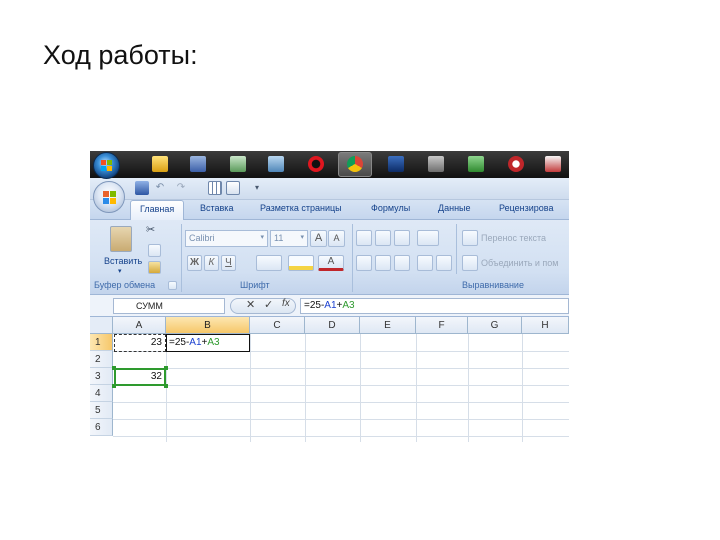  I want to click on clipboard-launcher-icon, so click(172, 285).